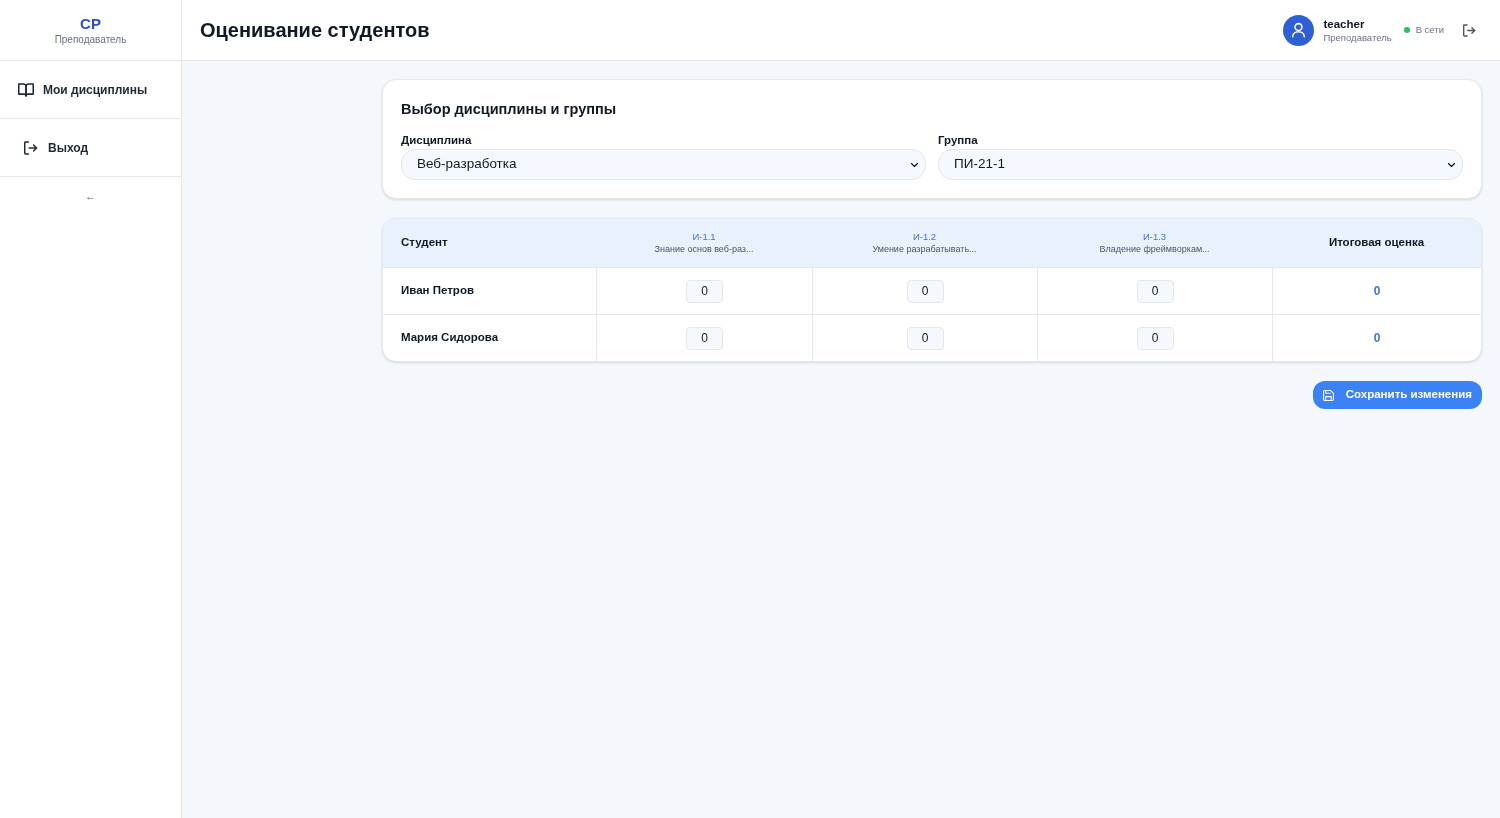  What do you see at coordinates (509, 109) in the screenshot?
I see `card-title: Выбор дисциплины и группы` at bounding box center [509, 109].